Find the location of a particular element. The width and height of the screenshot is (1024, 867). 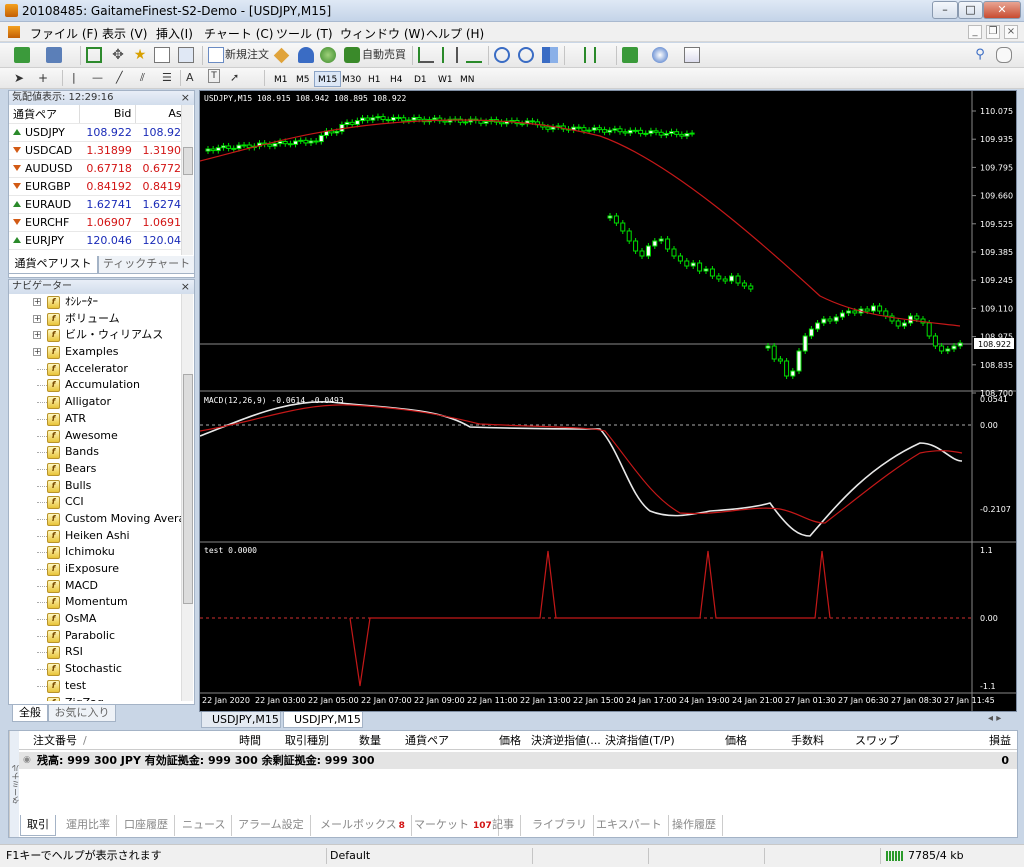

text-tool-icon: A is located at coordinates (190, 78).